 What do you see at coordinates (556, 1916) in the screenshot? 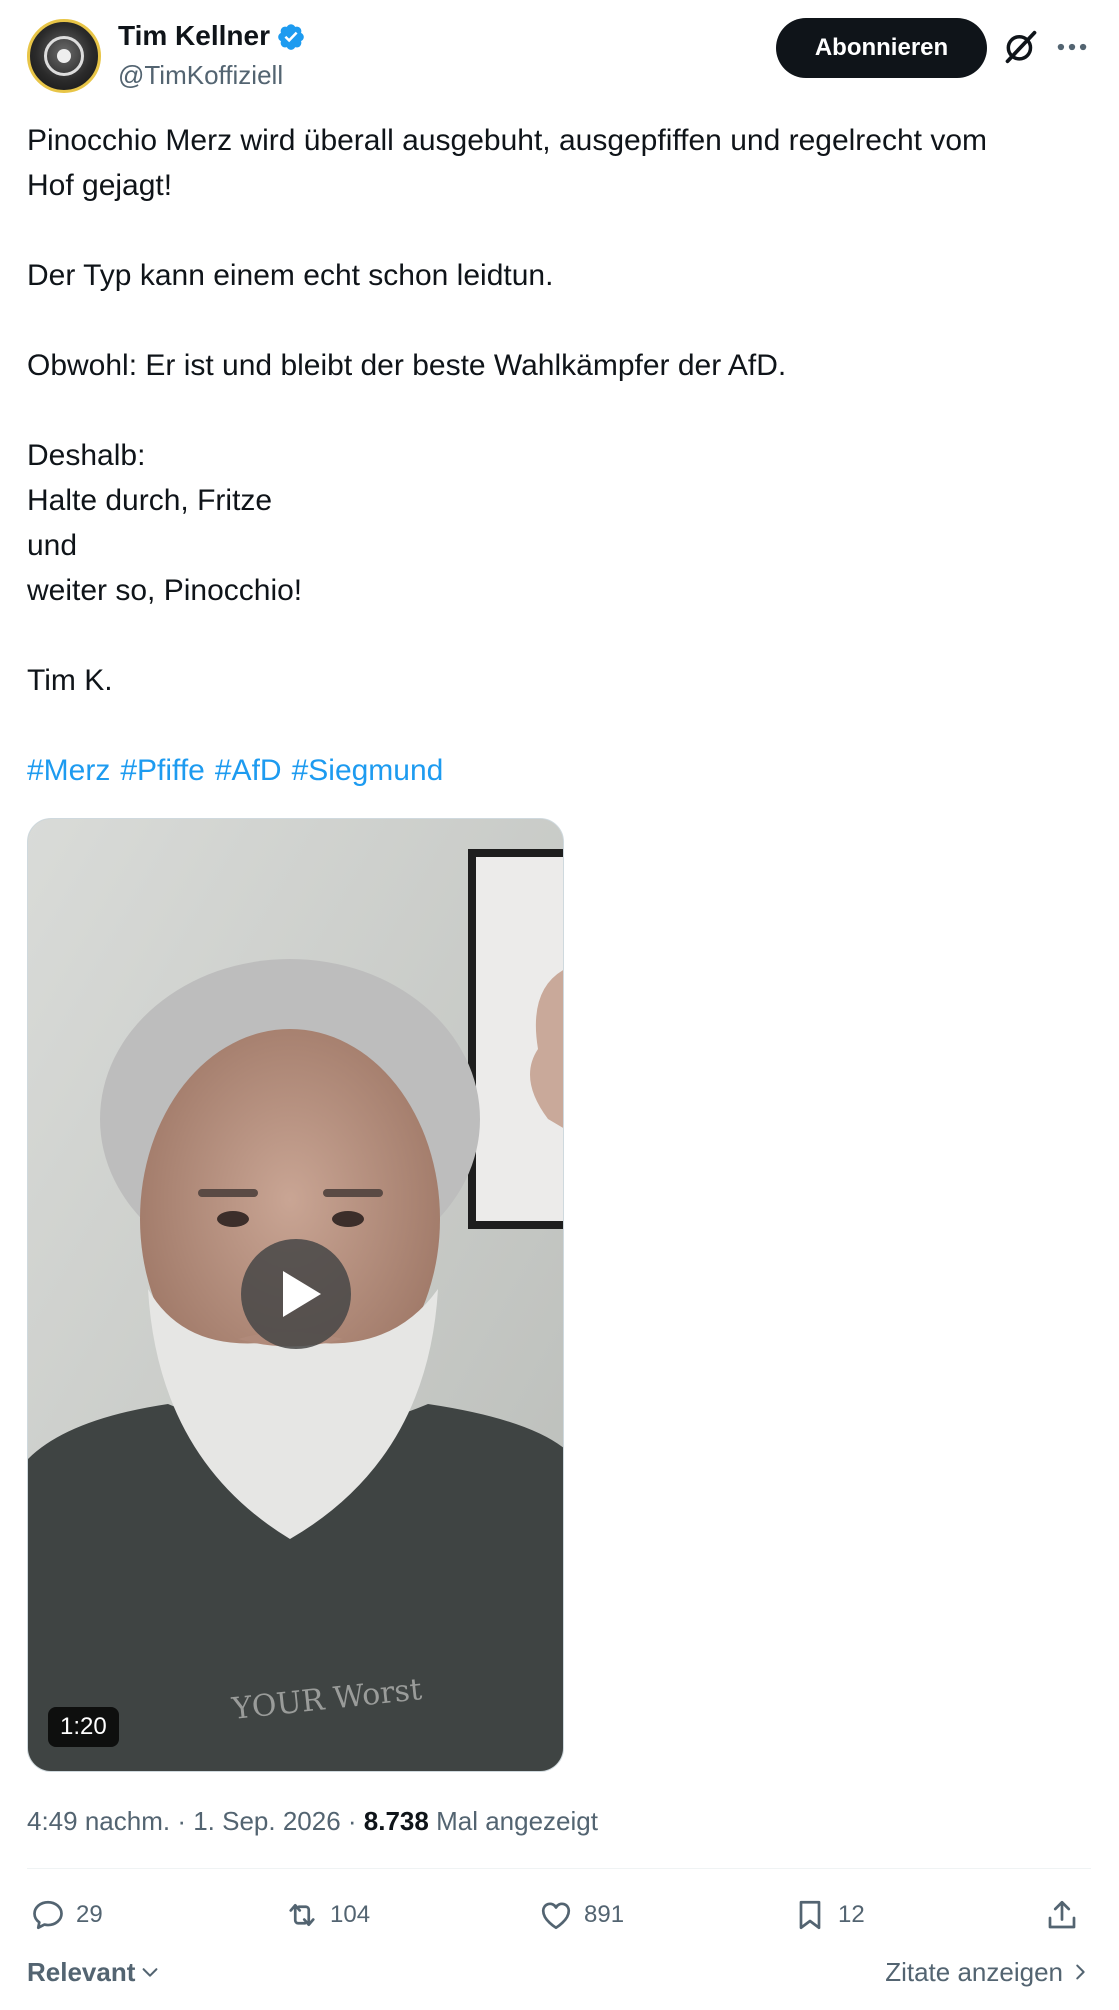
I see `heart-icon` at bounding box center [556, 1916].